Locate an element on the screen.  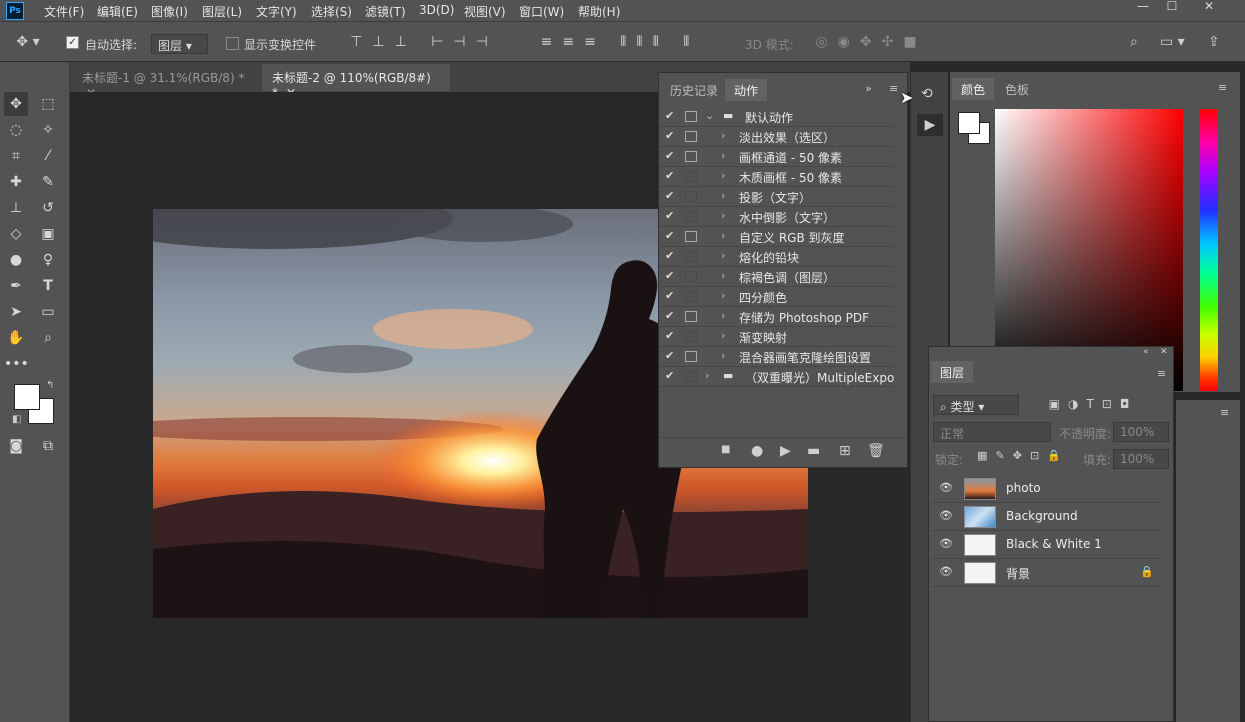
default-colors-icon: ◧ is located at coordinates (16, 419).